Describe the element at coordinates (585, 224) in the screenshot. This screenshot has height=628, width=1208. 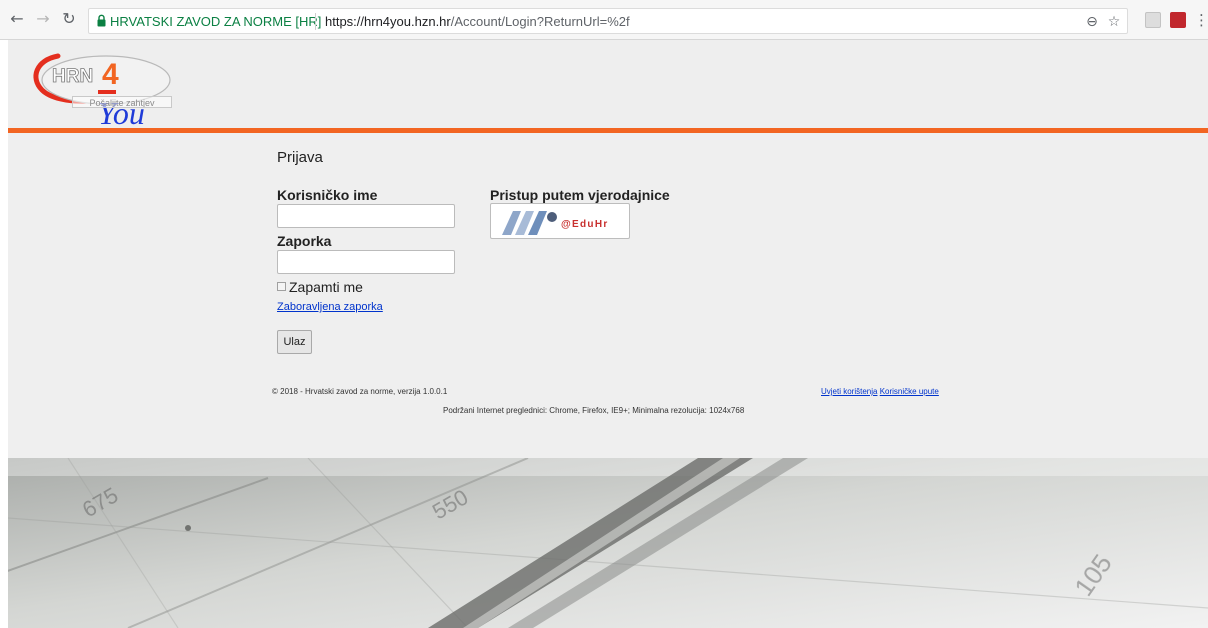
I see `aai-provider-label: @EduHr` at that location.